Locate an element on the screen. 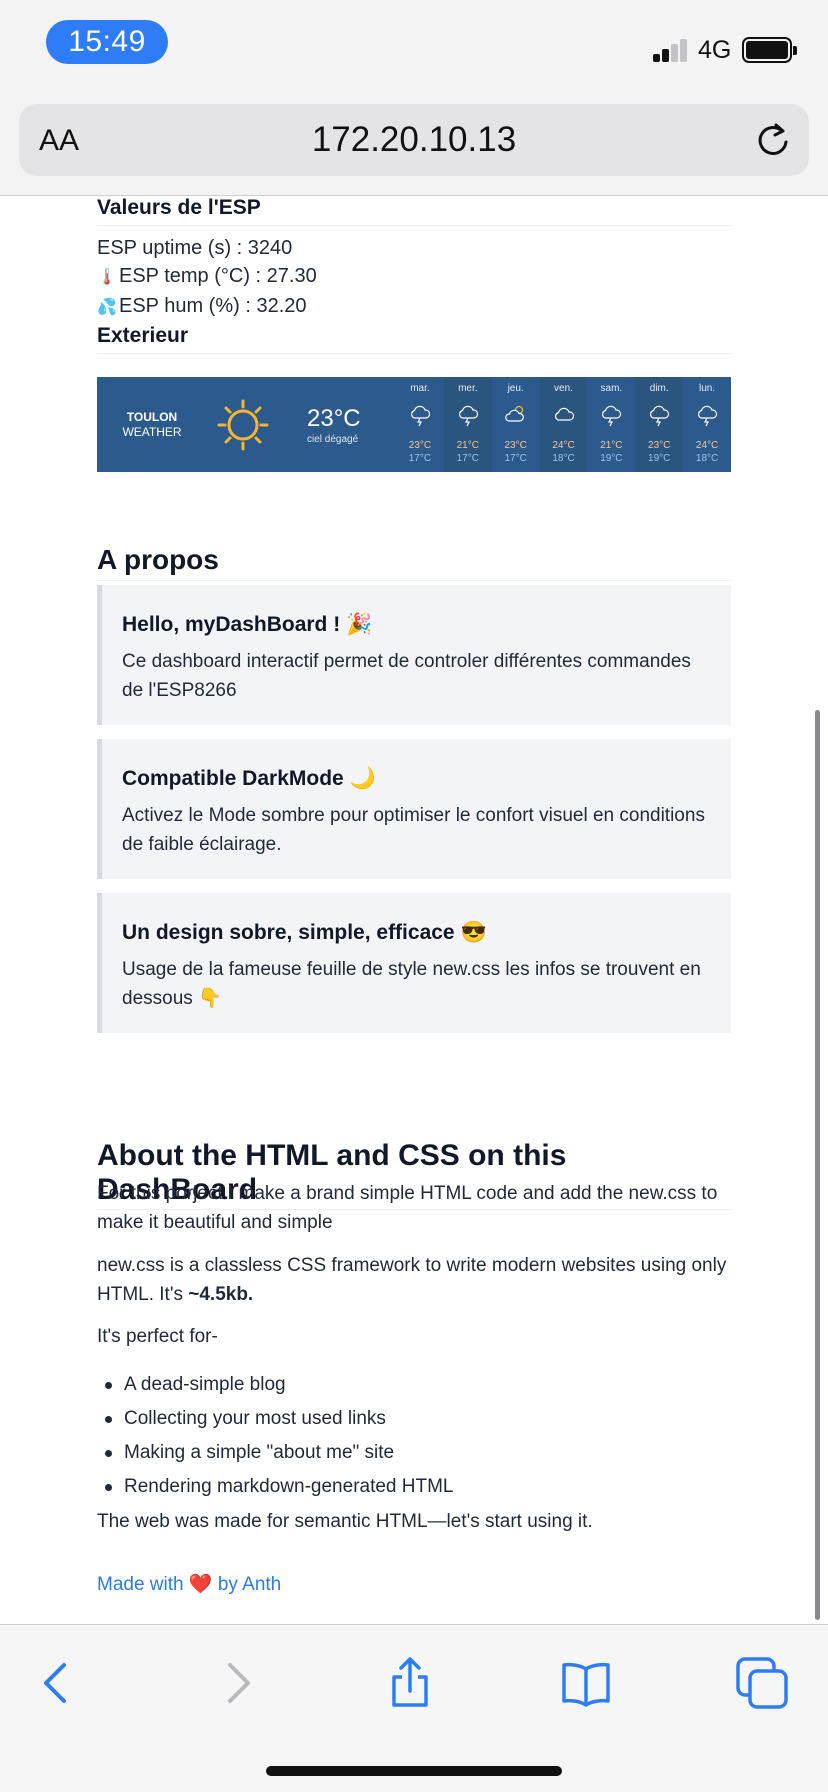  esp-uptime: ESP uptime (s) : 3240 is located at coordinates (195, 248).